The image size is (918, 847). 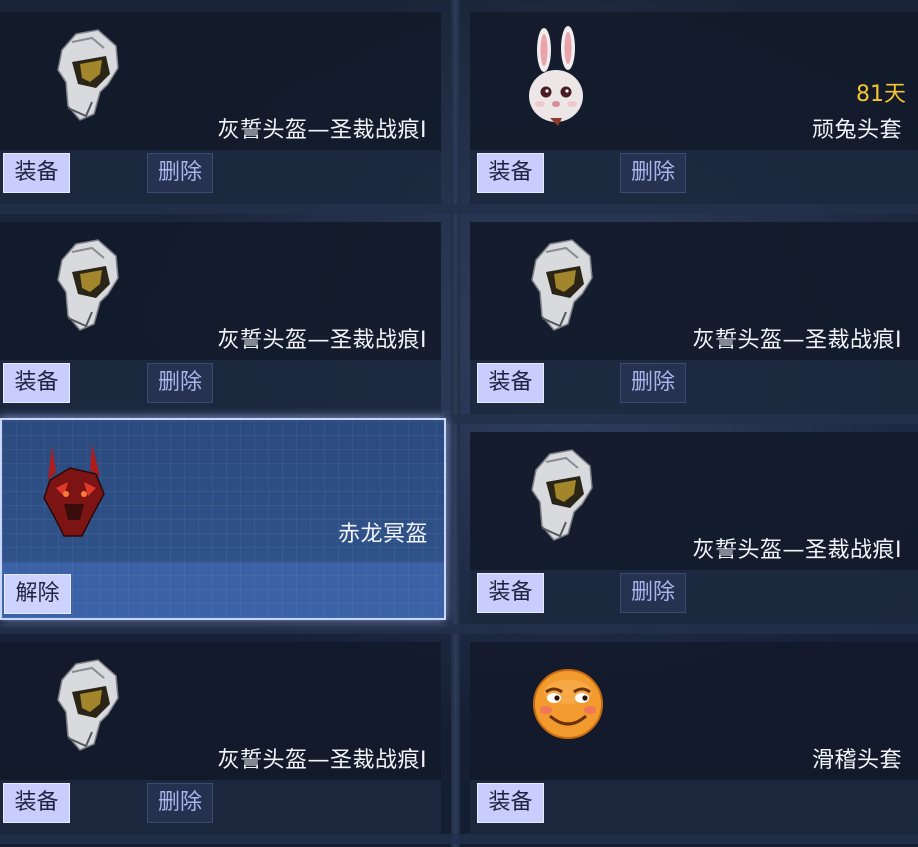 I want to click on rabbit-mask-icon, so click(x=556, y=76).